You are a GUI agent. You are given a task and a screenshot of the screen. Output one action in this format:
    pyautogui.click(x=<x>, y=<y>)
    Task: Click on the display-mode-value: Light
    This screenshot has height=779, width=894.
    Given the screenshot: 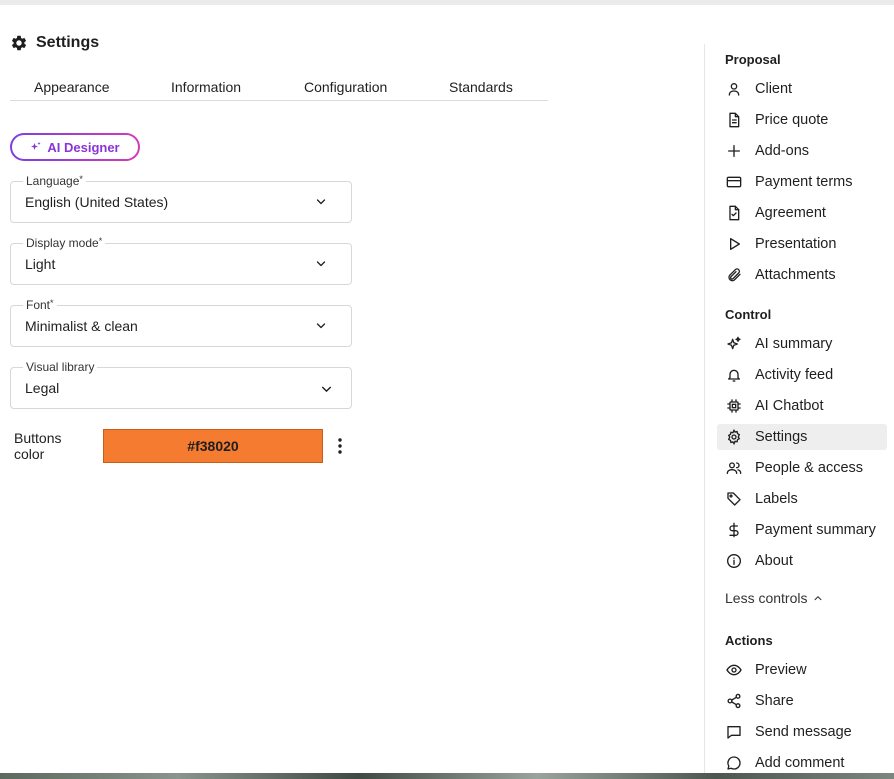 What is the action you would take?
    pyautogui.click(x=40, y=264)
    